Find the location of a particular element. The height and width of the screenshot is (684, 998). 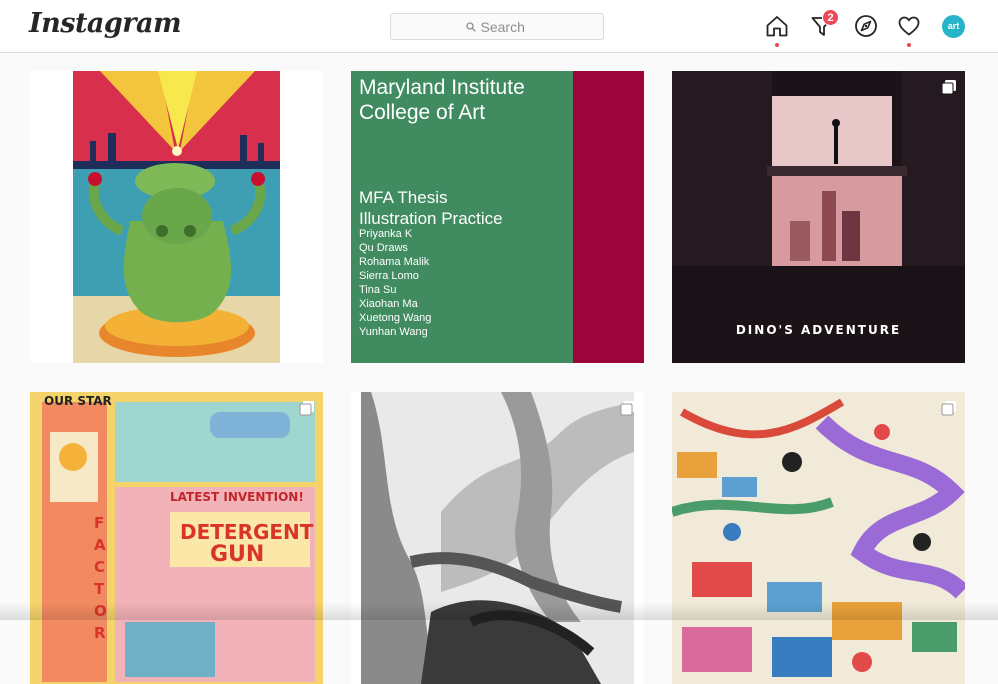

top-navigation-bar: Instagram 2 art is located at coordinates (499, 26).